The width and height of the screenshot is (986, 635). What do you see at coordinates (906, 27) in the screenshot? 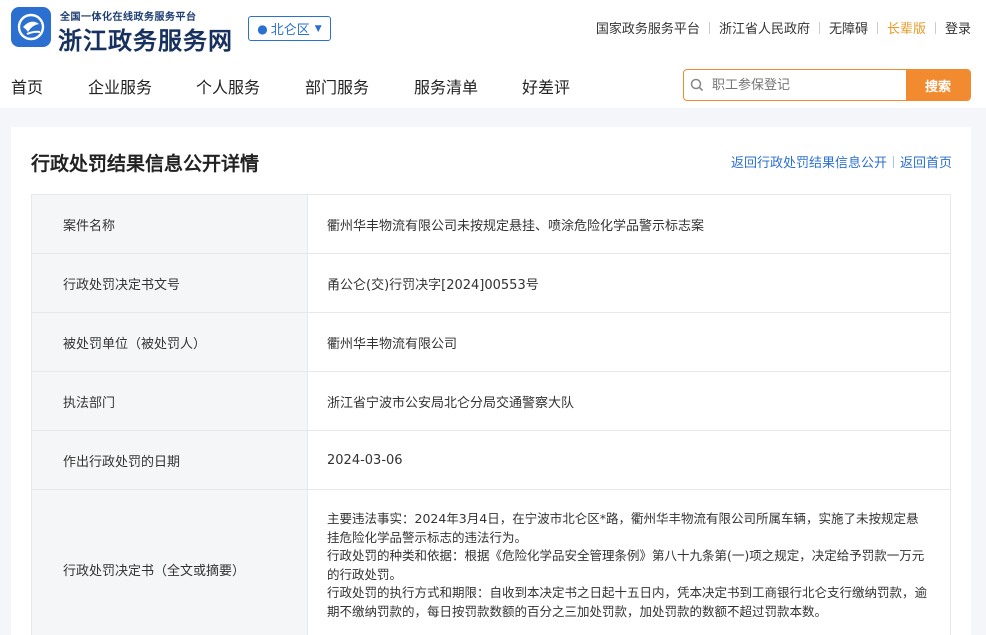
I see `link-elder-version: 长辈版` at bounding box center [906, 27].